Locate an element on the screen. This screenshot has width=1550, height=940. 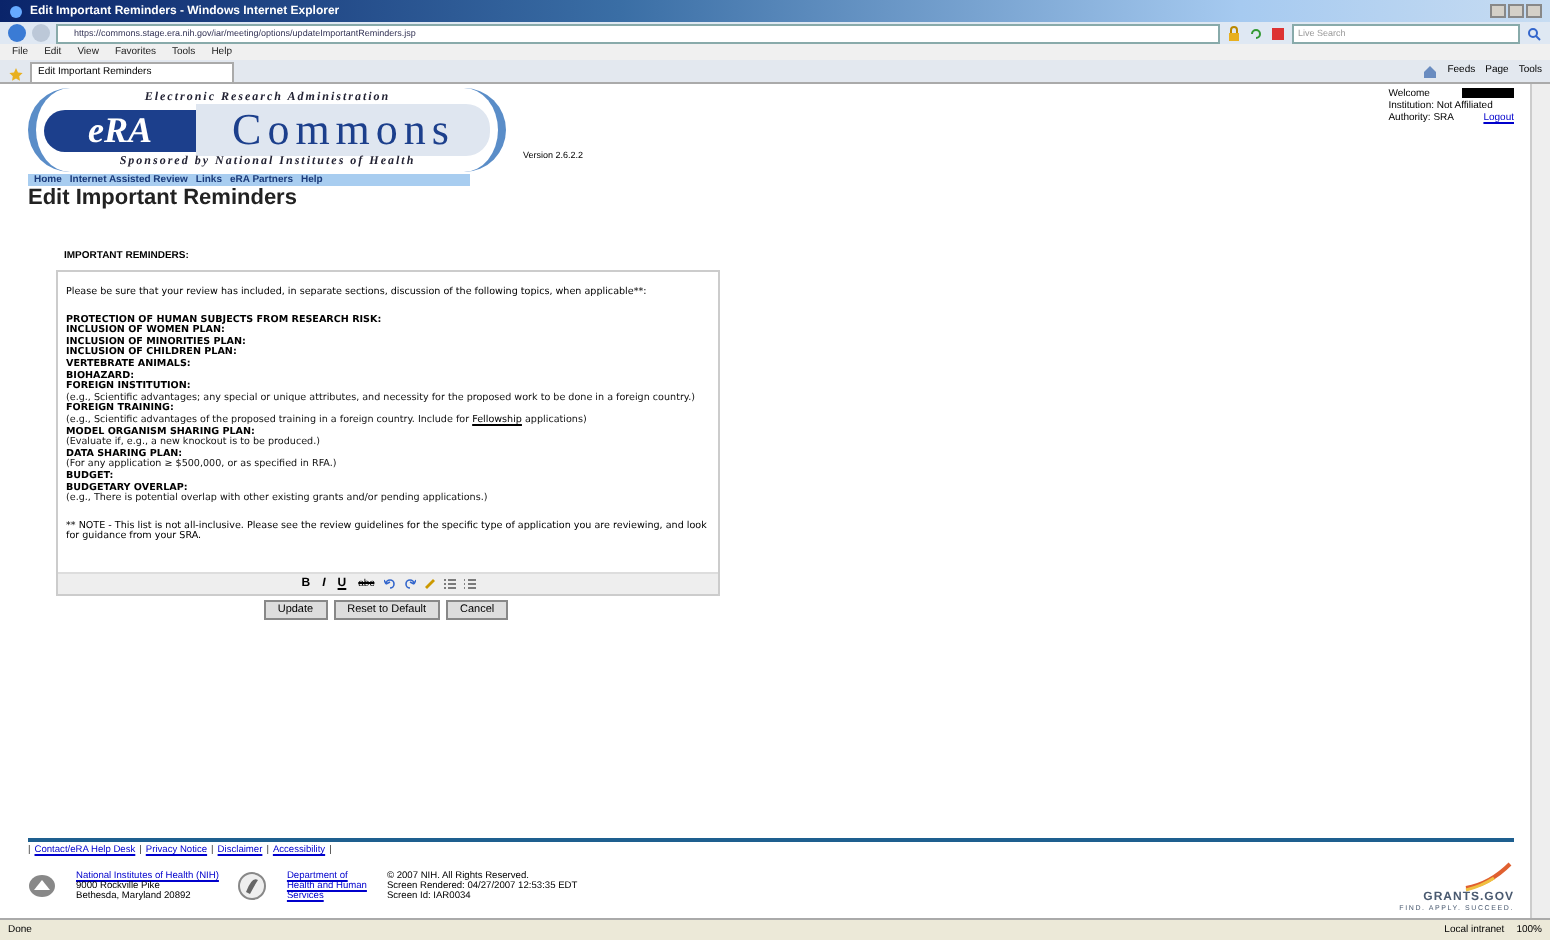
search-icon is located at coordinates (1534, 33).